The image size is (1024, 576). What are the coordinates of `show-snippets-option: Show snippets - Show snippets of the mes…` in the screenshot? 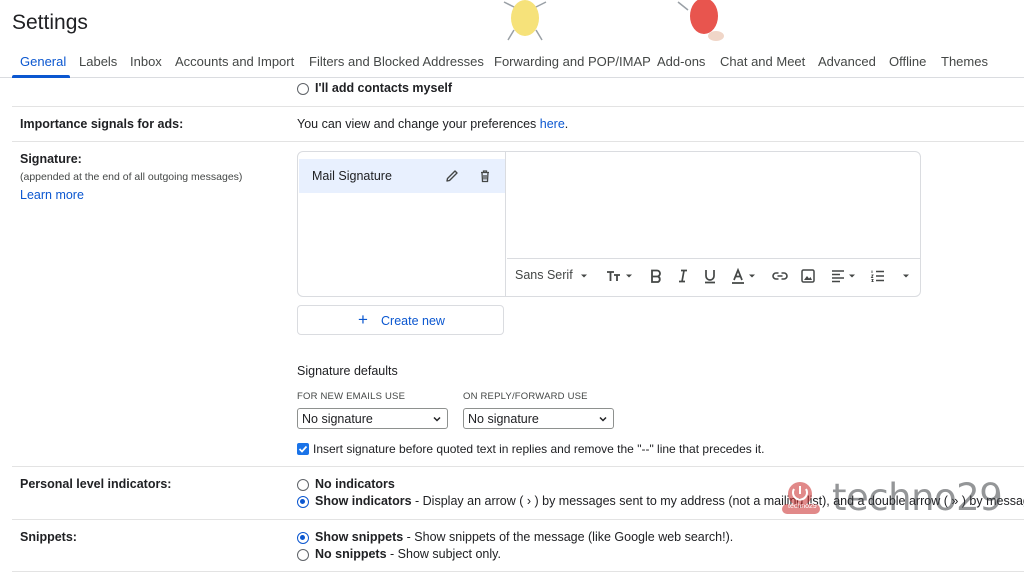 It's located at (524, 537).